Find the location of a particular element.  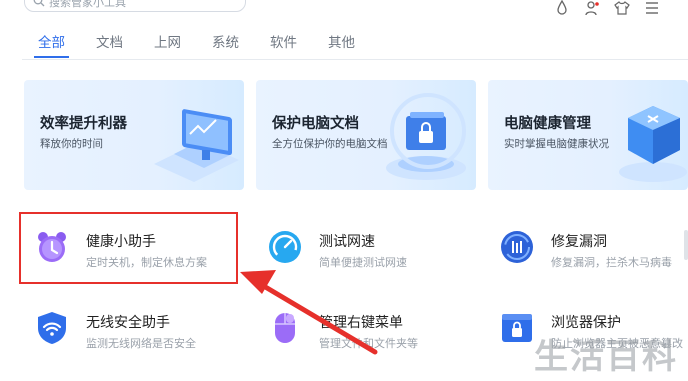

watermark-text: 生活百科 is located at coordinates (606, 357).